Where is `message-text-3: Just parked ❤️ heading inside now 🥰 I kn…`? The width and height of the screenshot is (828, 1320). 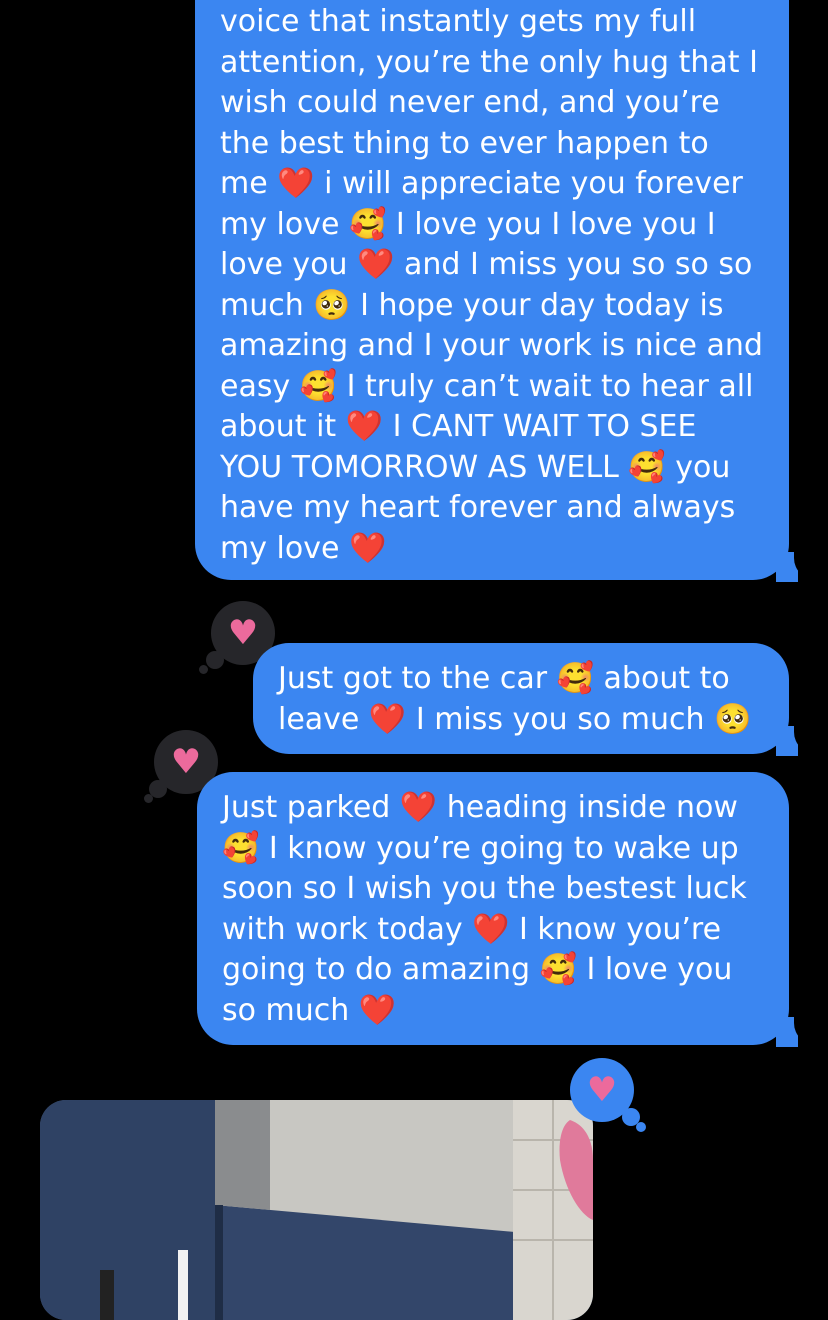
message-text-3: Just parked ❤️ heading inside now 🥰 I kn… is located at coordinates (484, 909).